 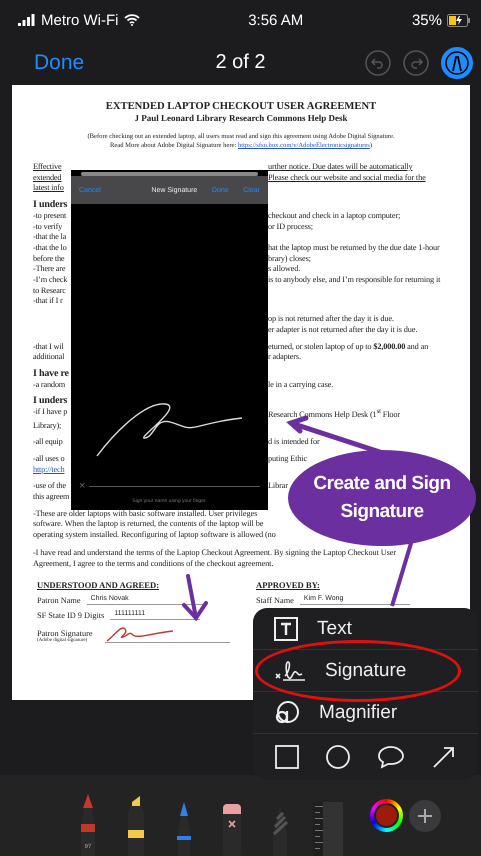 What do you see at coordinates (290, 227) in the screenshot?
I see `document-text: or ID process;` at bounding box center [290, 227].